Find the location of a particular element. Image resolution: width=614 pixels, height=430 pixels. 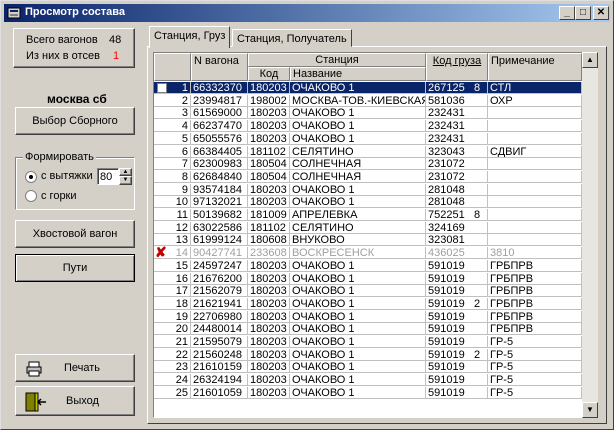

cell-n: 22 is located at coordinates (172, 354).